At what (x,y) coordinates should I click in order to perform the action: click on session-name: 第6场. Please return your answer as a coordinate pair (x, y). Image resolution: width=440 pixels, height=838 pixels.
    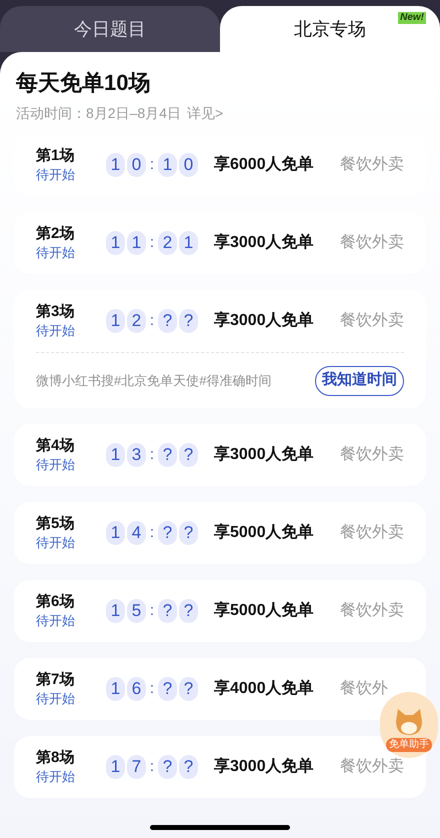
    Looking at the image, I should click on (56, 602).